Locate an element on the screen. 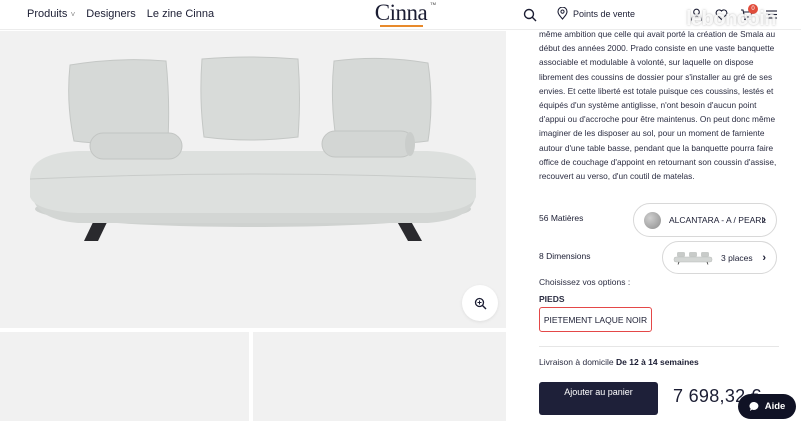  dimensions-count-label: 8 Dimensions is located at coordinates (565, 256).